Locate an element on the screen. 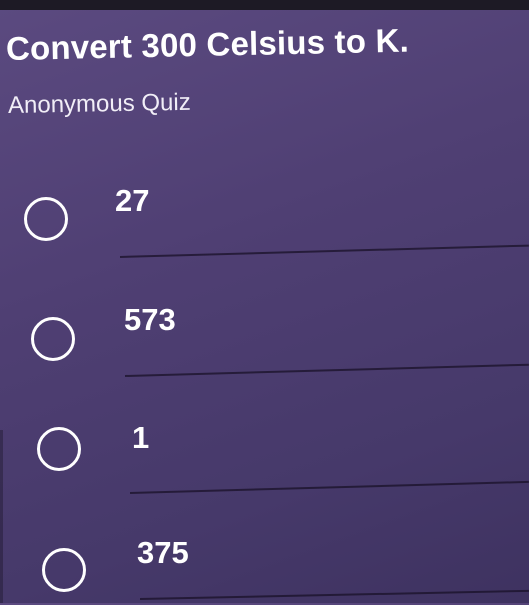 The height and width of the screenshot is (605, 529). answer-option-3: 1 is located at coordinates (264, 450).